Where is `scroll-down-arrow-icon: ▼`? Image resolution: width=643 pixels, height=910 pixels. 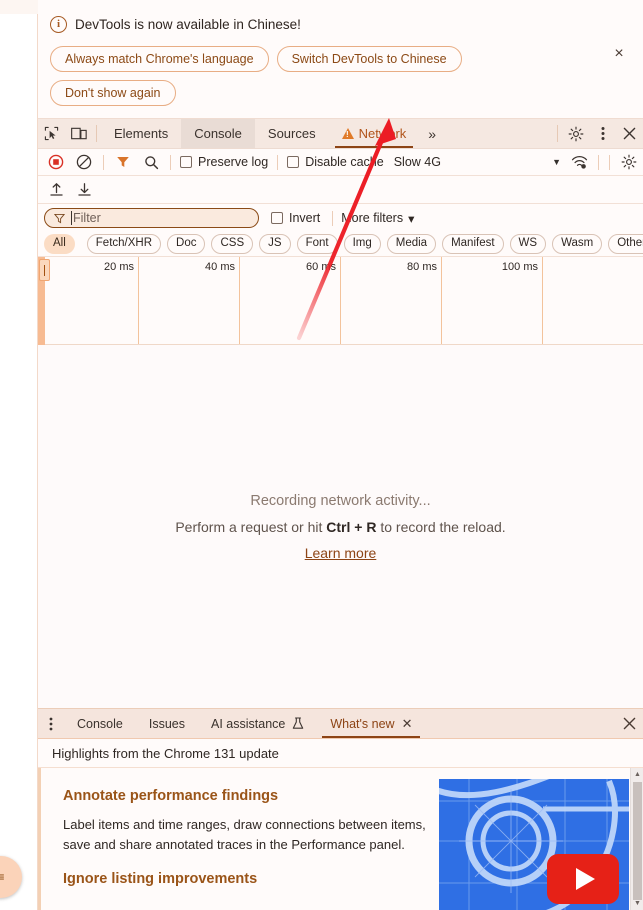
scroll-down-arrow-icon: ▼ is located at coordinates (637, 903).